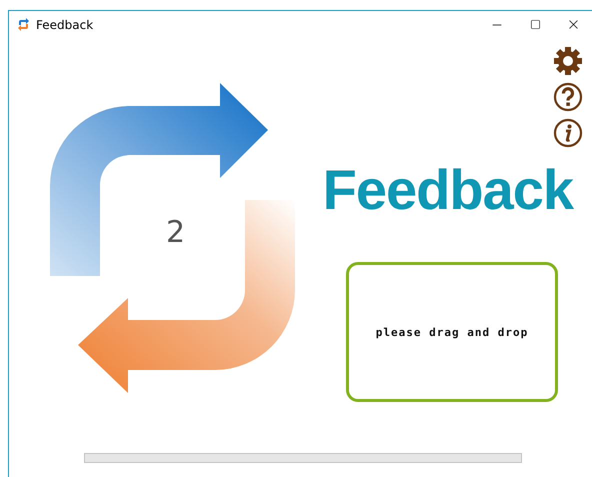 Image resolution: width=592 pixels, height=477 pixels. What do you see at coordinates (568, 61) in the screenshot?
I see `settings-icon` at bounding box center [568, 61].